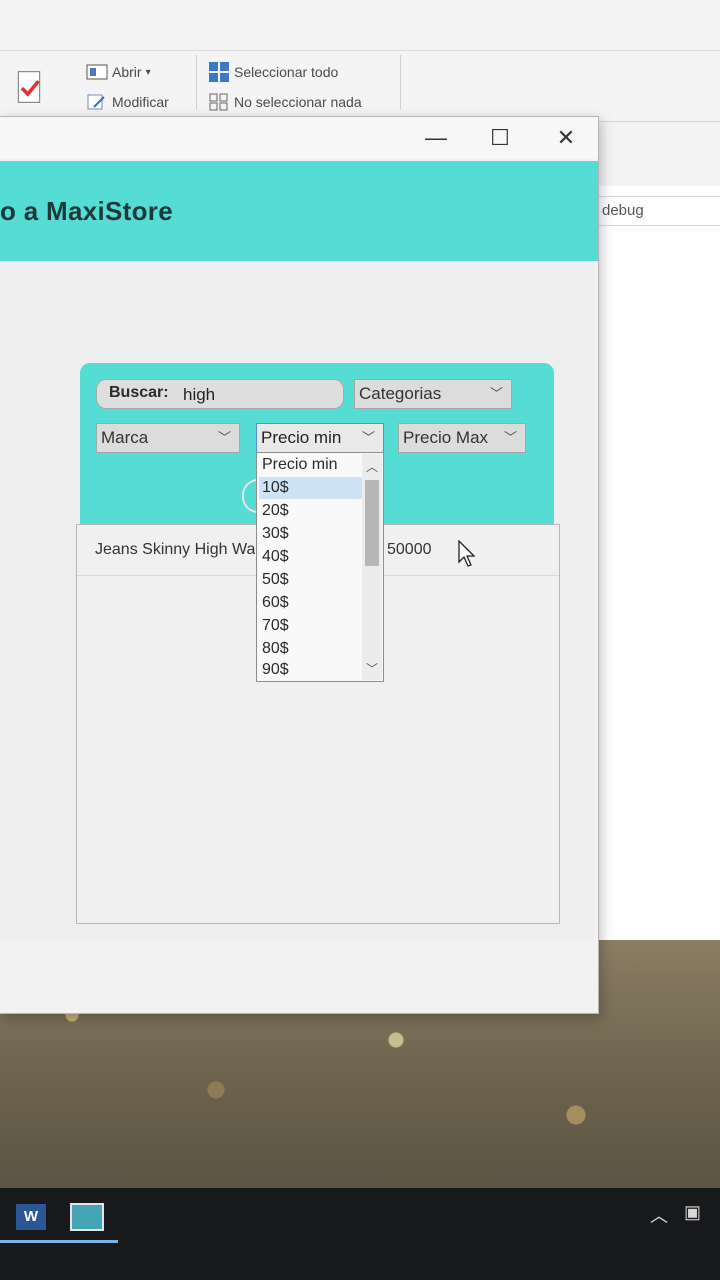 This screenshot has width=720, height=1280. Describe the element at coordinates (168, 438) in the screenshot. I see `brand-select: Marca ﹀` at that location.